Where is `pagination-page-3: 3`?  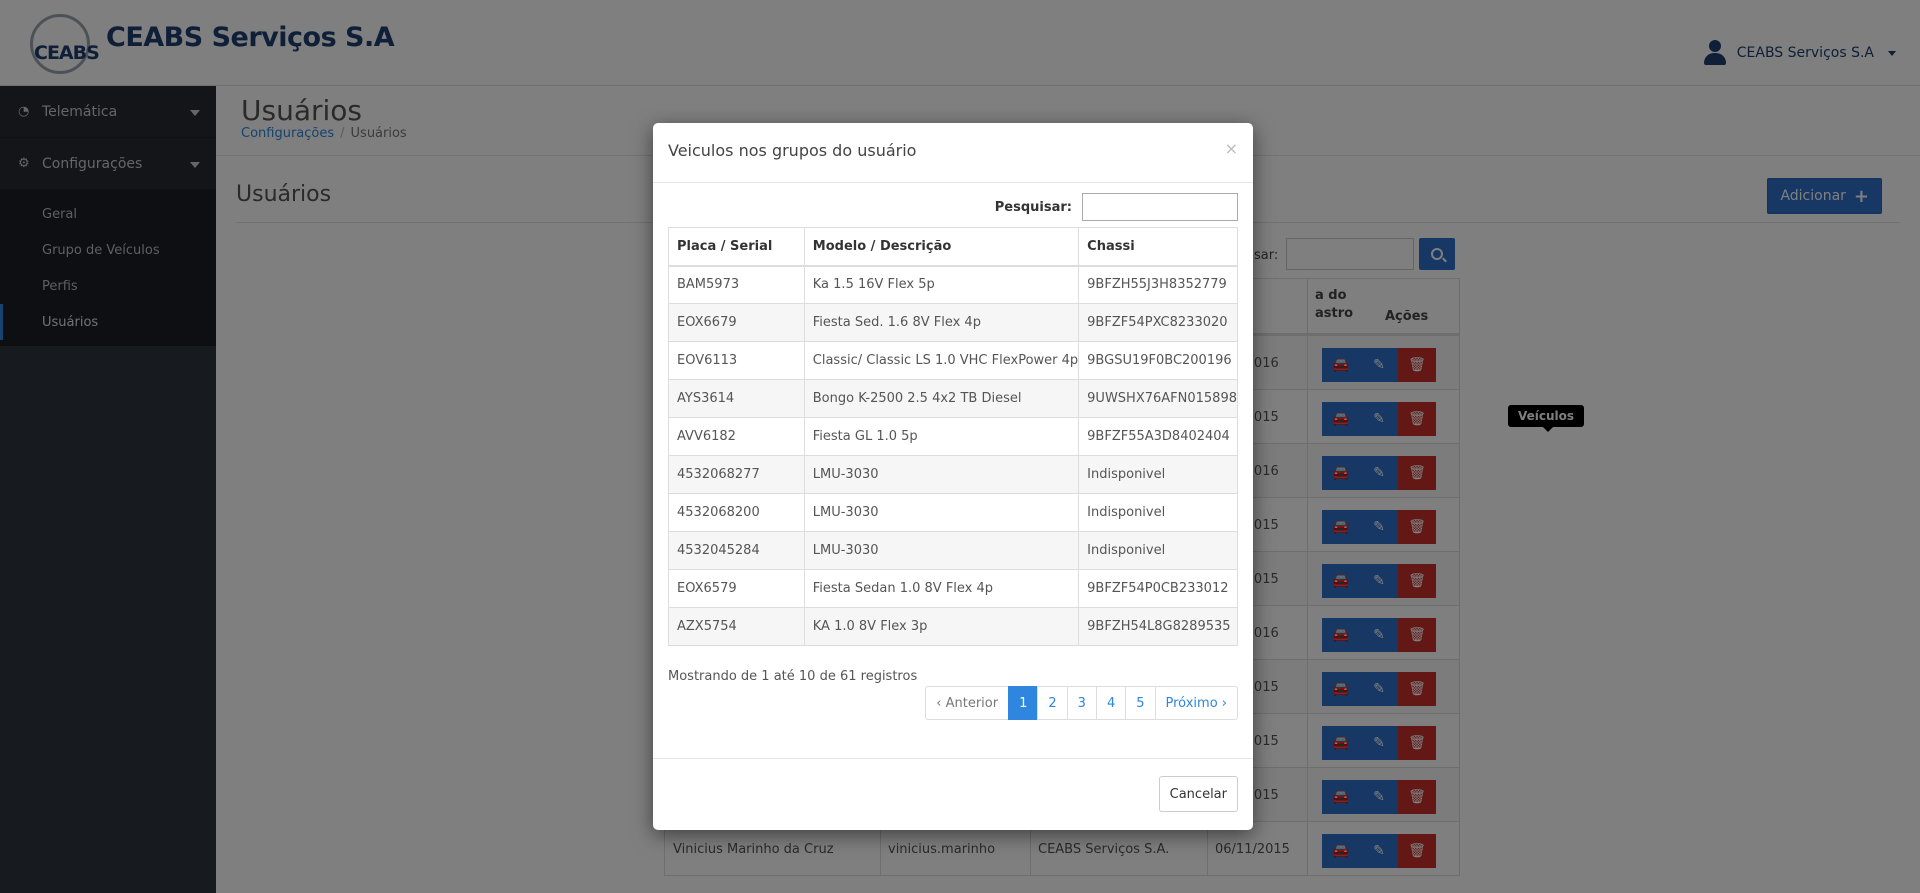 pagination-page-3: 3 is located at coordinates (1081, 703).